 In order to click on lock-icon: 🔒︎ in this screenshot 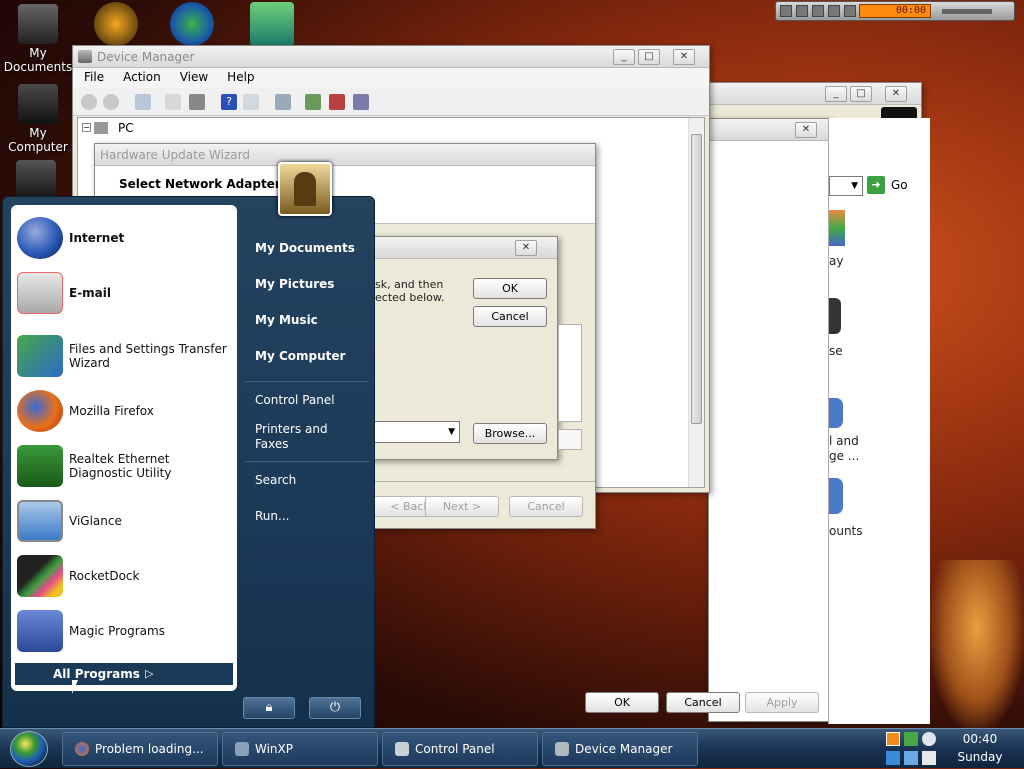, I will do `click(269, 707)`.